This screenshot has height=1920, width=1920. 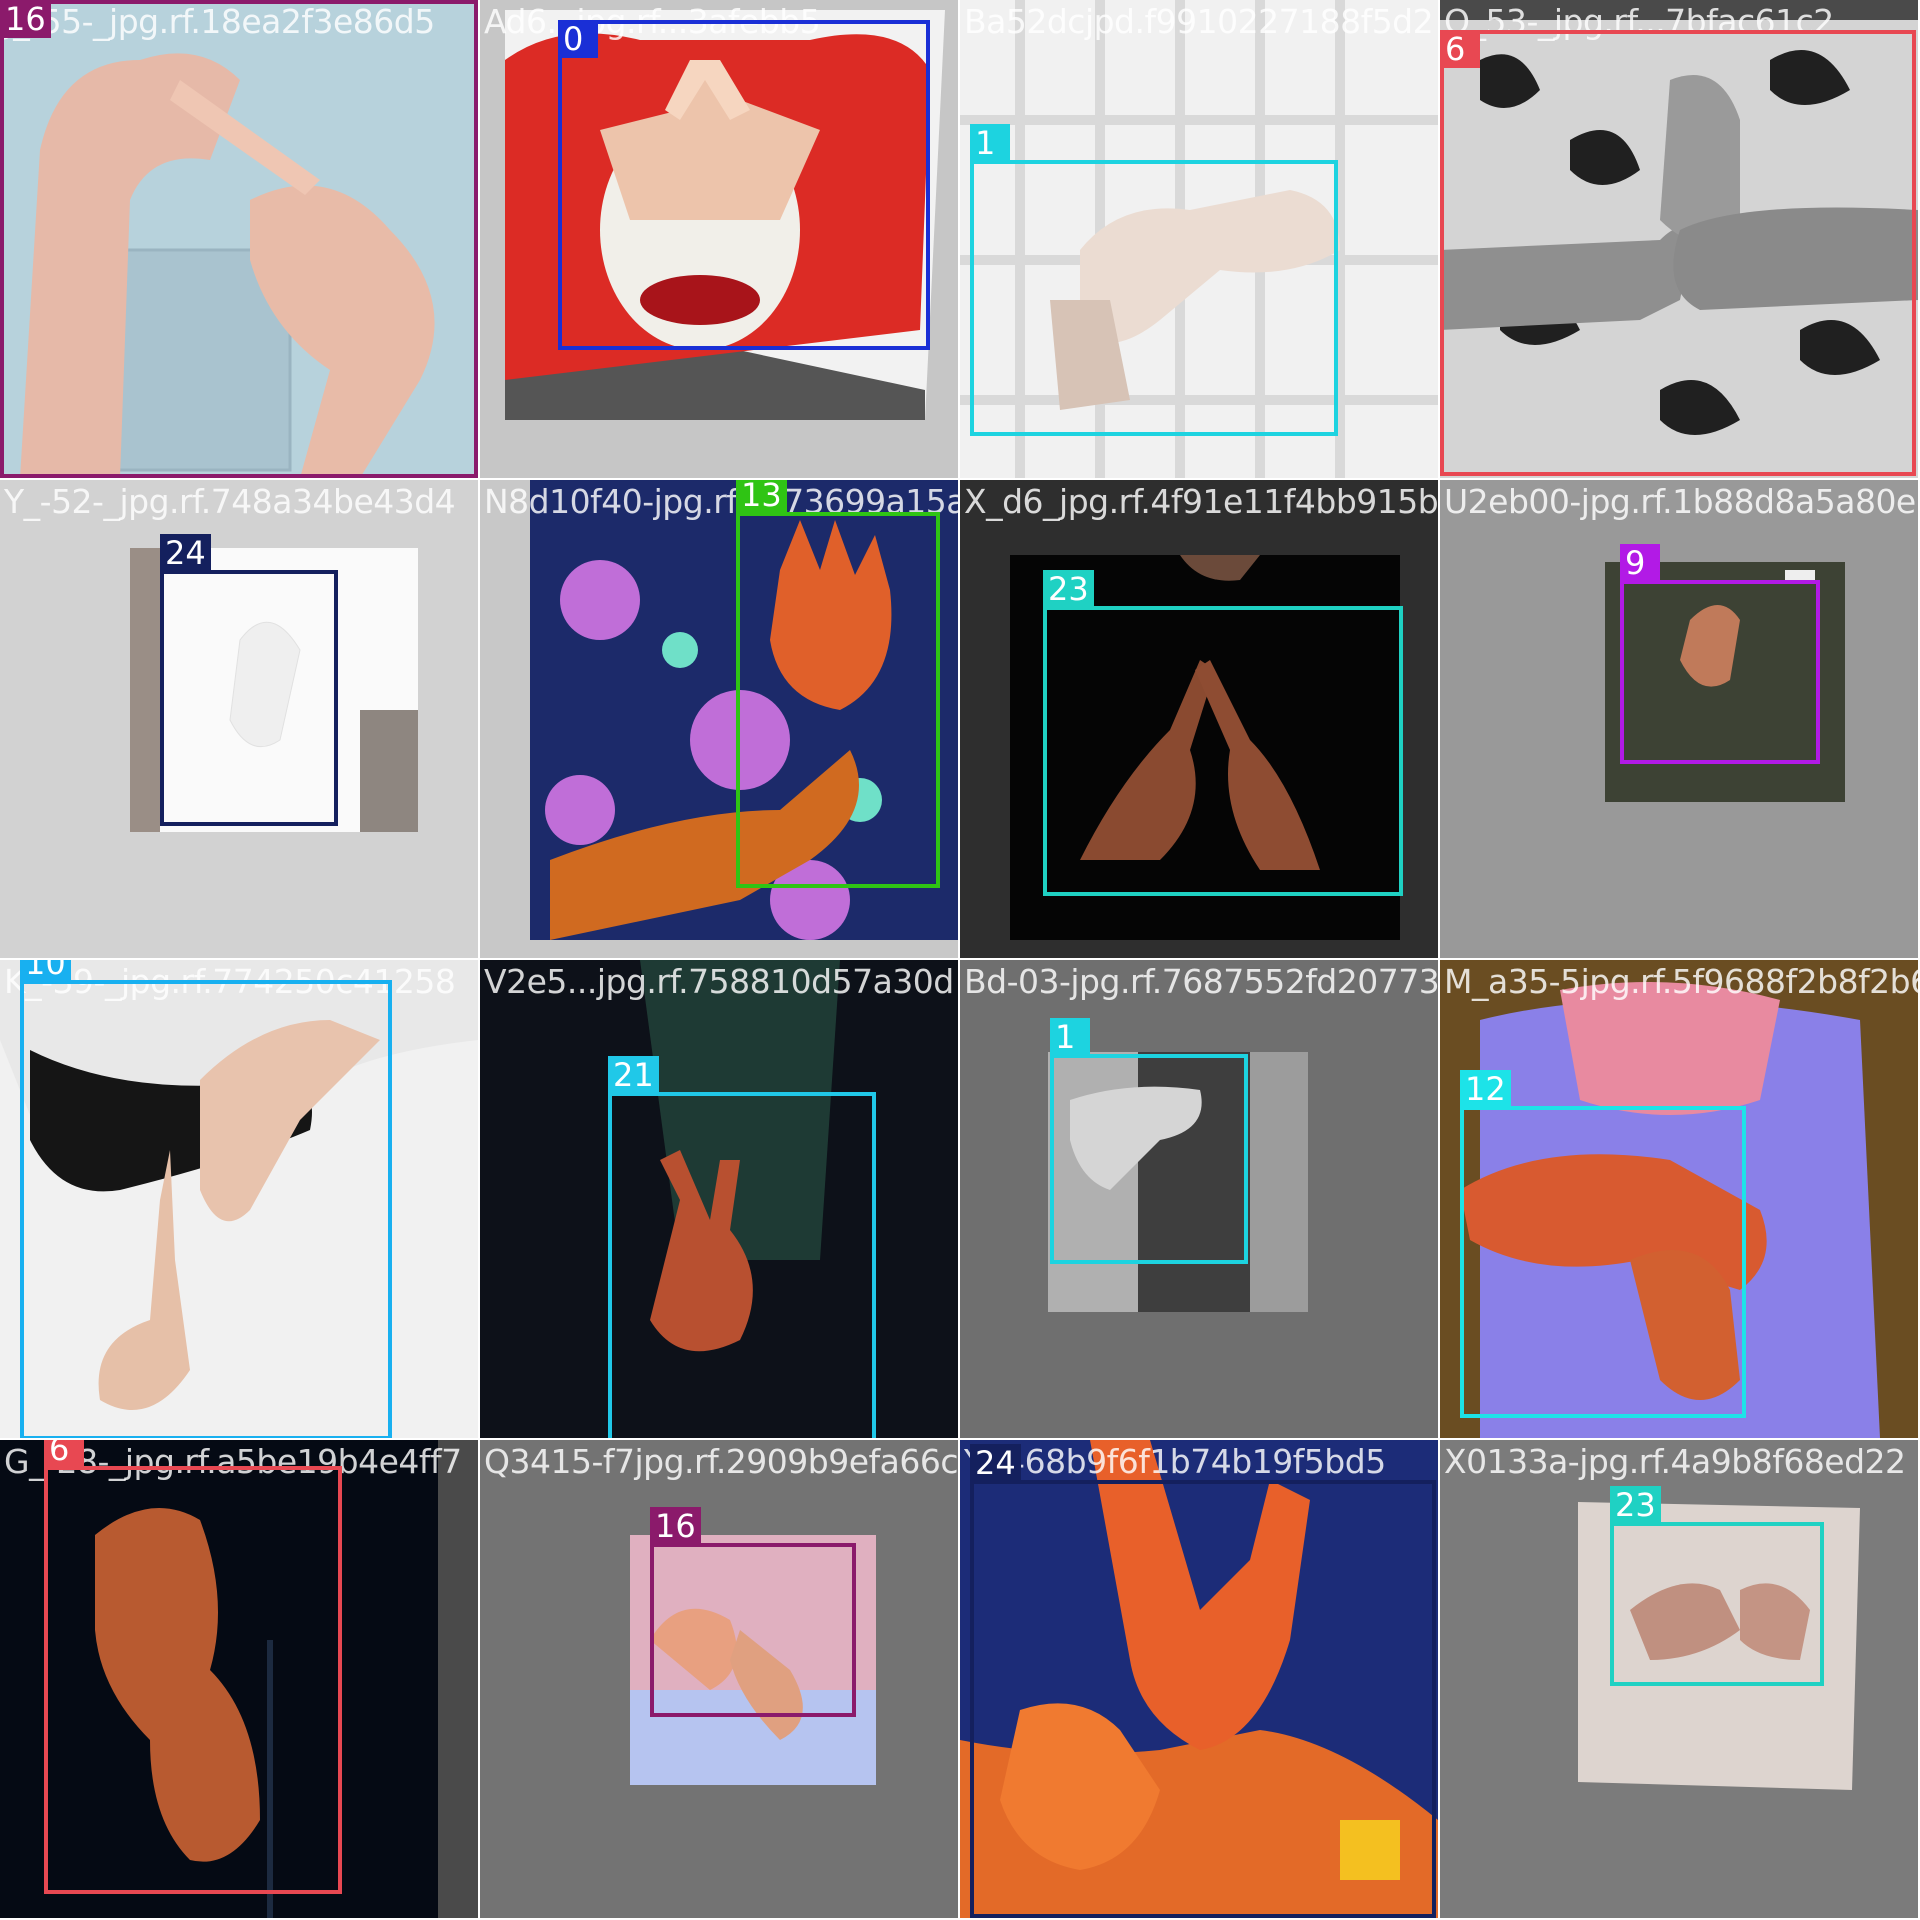 I want to click on mosaic-tile: Q_53-_jpg.rf...7bfac61c2 6, so click(x=1679, y=239).